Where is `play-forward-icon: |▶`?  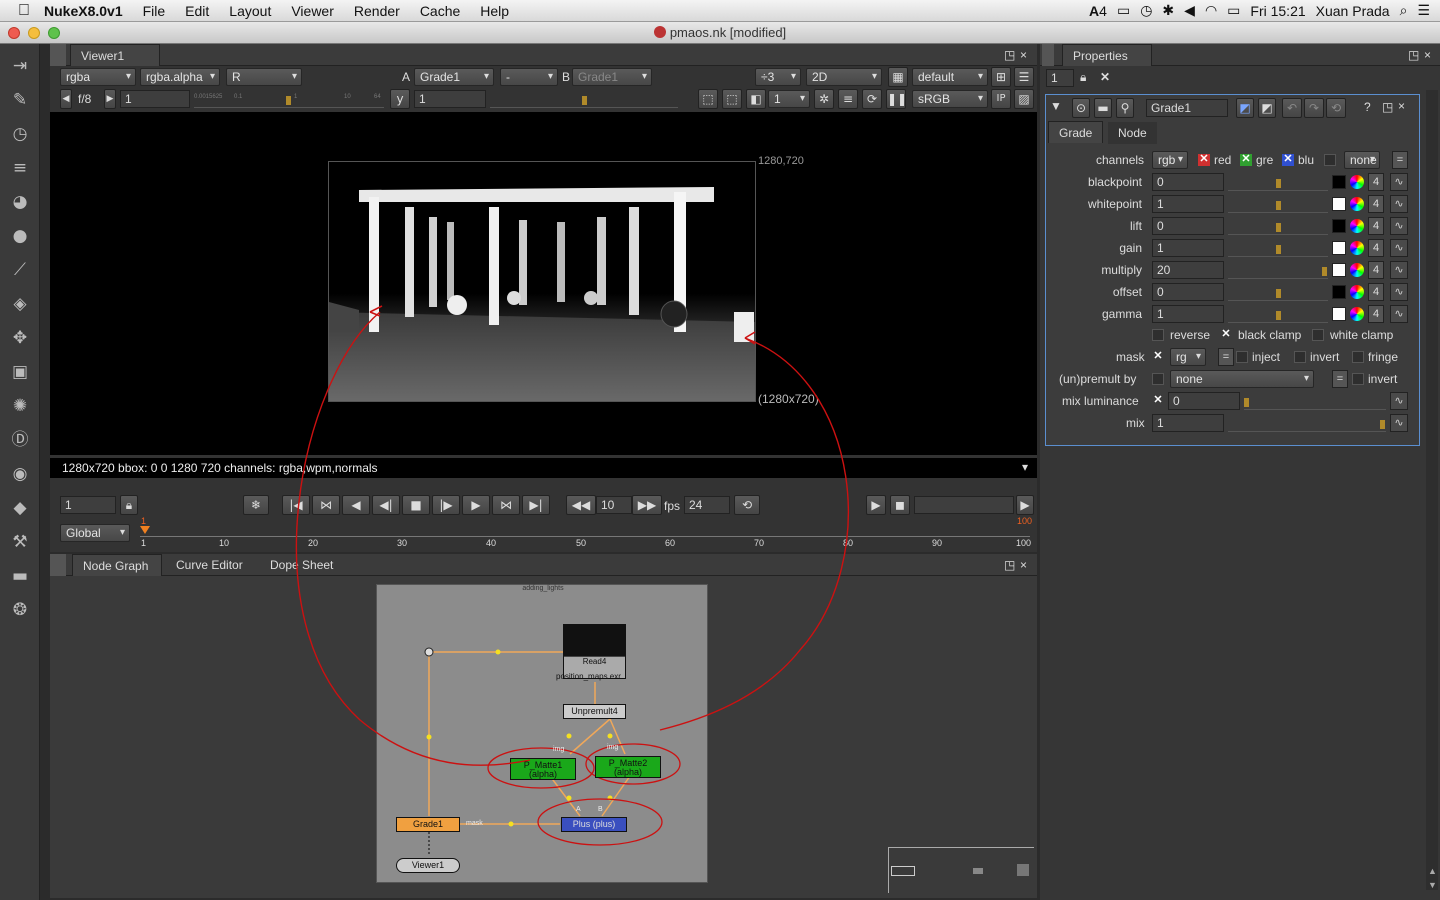
play-forward-icon: |▶ is located at coordinates (446, 505).